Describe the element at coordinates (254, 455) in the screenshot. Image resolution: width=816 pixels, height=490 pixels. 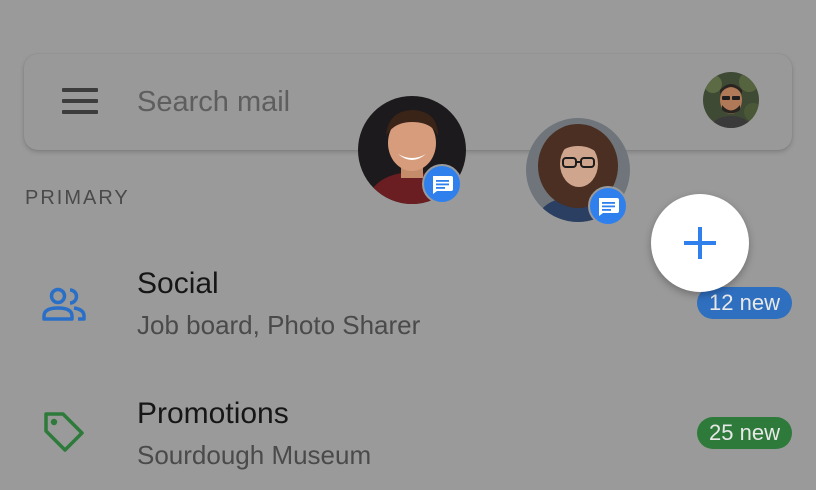
I see `category-subtitle: Sourdough Museum` at that location.